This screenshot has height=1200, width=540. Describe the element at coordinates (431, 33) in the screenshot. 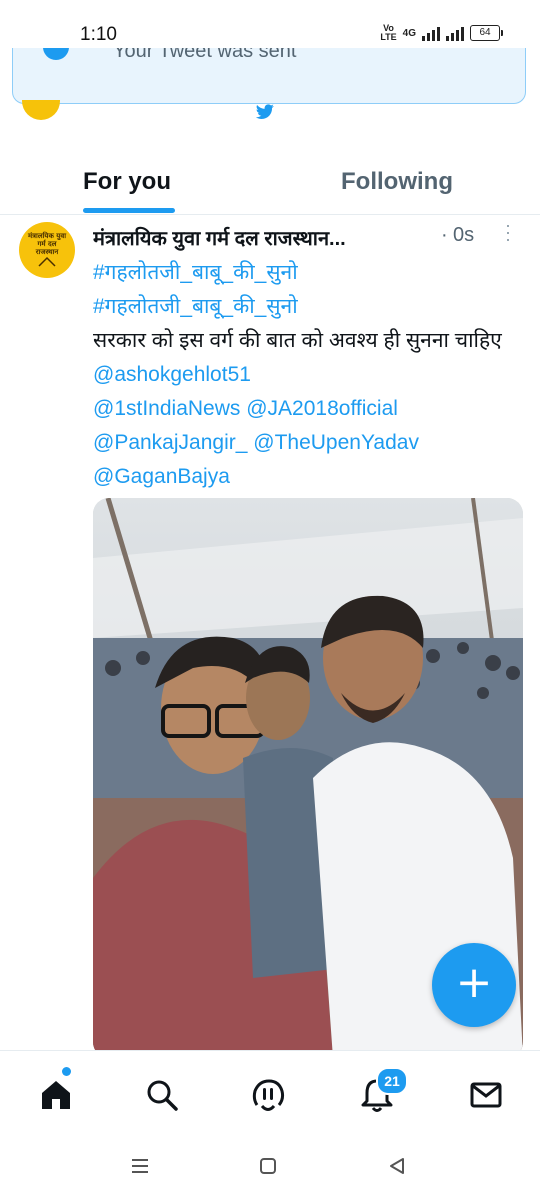

I see `signal-icon` at that location.